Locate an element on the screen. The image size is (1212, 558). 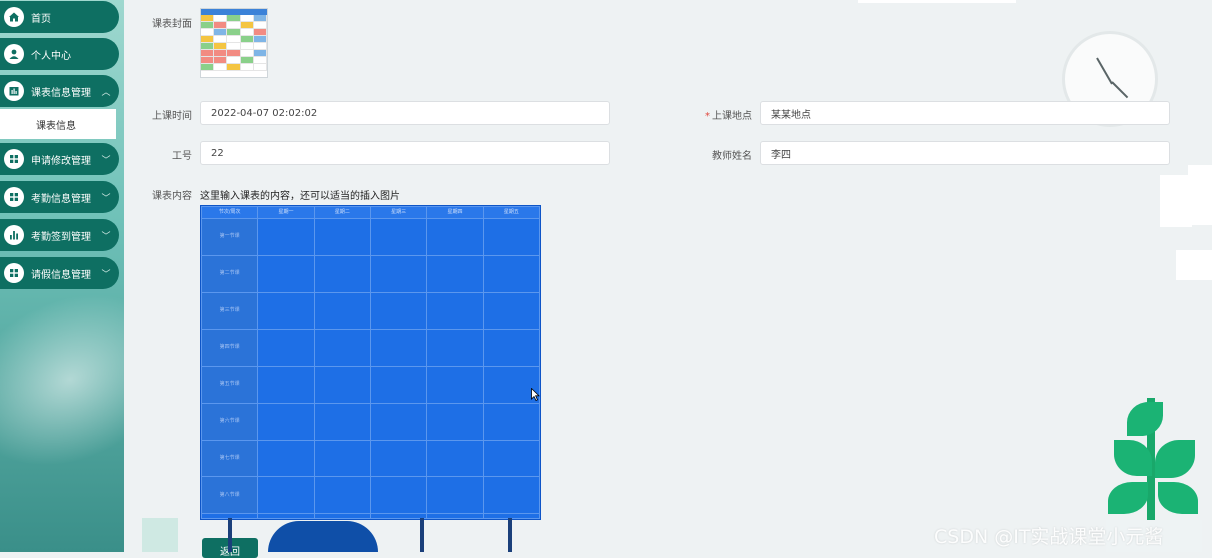
sidebar-item-attendance-checkin-management: 考勤签到管理 ﹀ is located at coordinates (59, 235).